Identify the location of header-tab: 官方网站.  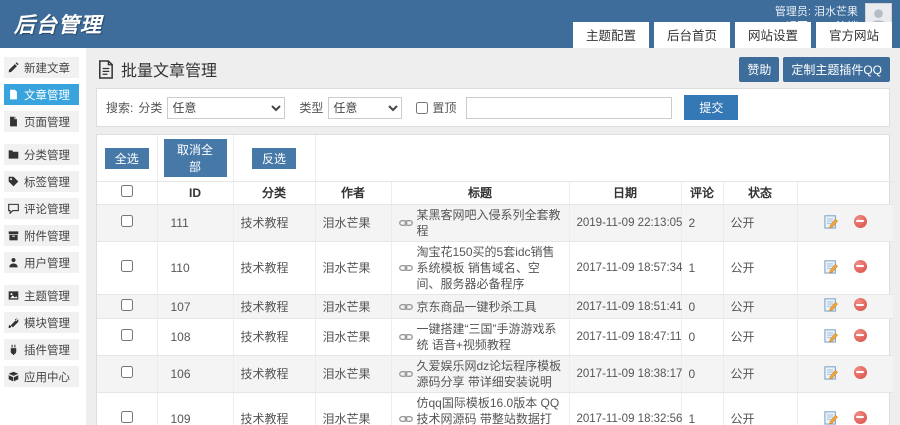
(853, 35).